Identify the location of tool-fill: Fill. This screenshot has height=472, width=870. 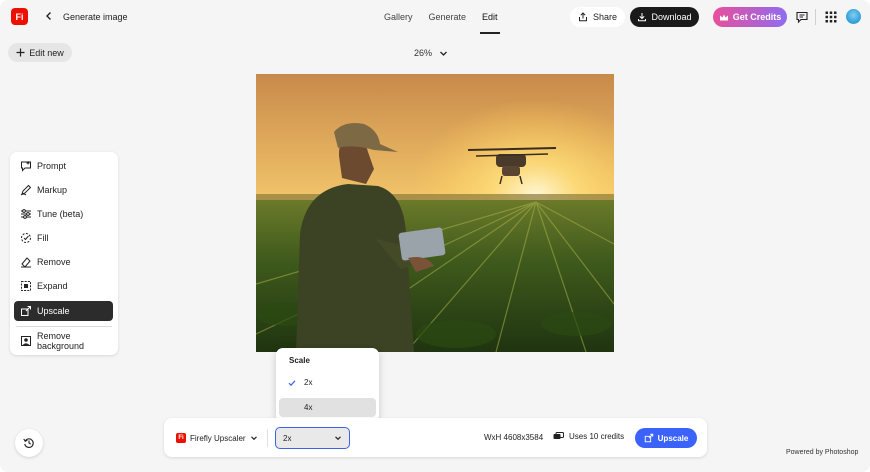
(63, 238).